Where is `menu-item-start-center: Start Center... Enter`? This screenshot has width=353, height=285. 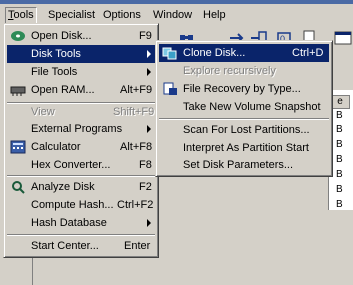 menu-item-start-center: Start Center... Enter is located at coordinates (81, 246).